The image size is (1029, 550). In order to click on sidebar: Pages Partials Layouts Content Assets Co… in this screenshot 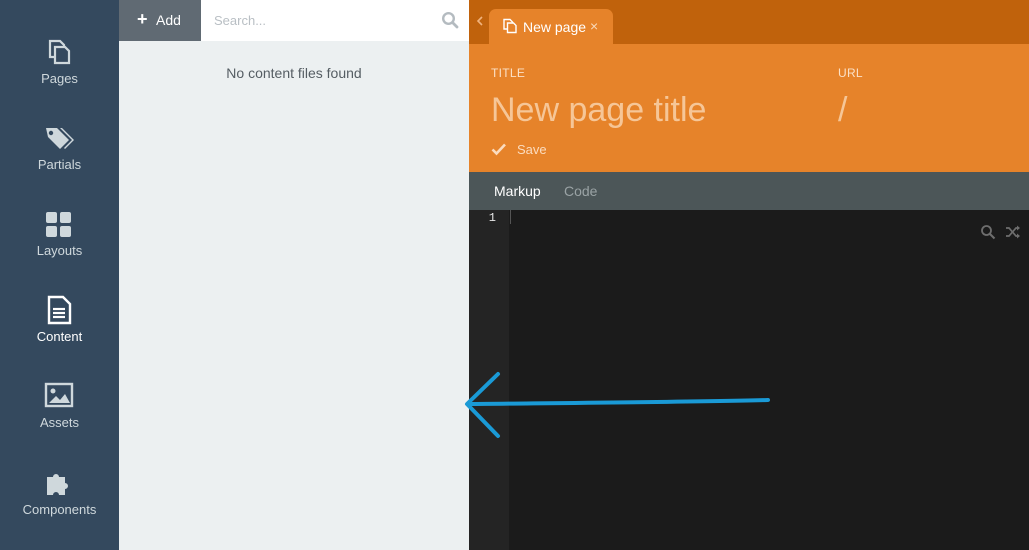, I will do `click(59, 275)`.